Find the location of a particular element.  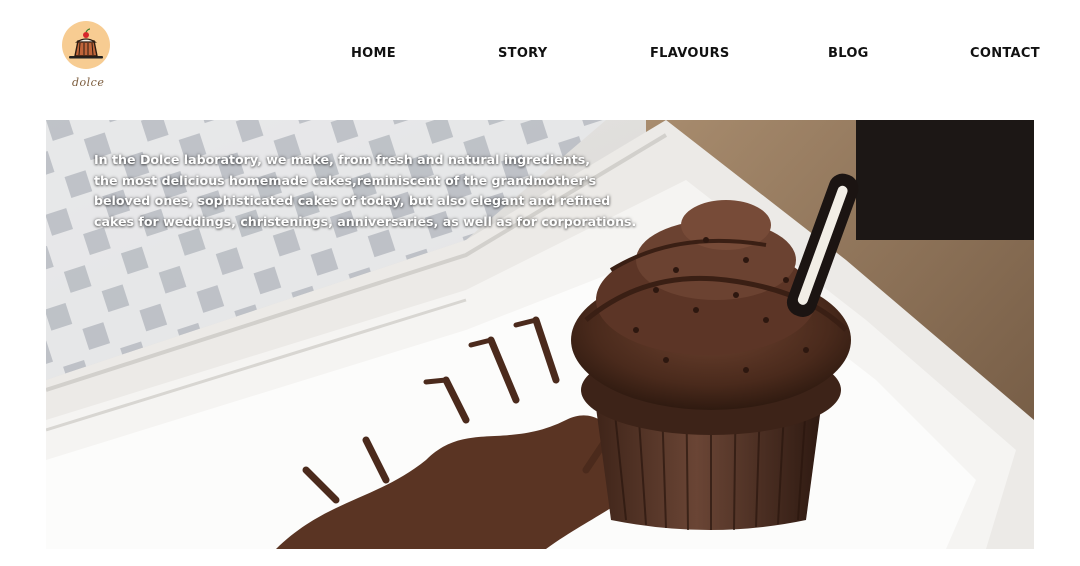

main-nav: HOME STORY FLAVOURS BLOG CONTACT is located at coordinates (540, 57).